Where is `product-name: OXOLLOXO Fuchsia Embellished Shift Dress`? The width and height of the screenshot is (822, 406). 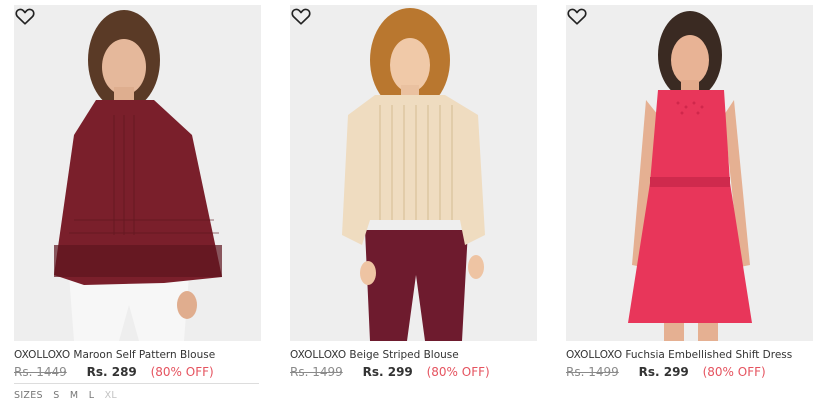
product-name: OXOLLOXO Fuchsia Embellished Shift Dress is located at coordinates (689, 355).